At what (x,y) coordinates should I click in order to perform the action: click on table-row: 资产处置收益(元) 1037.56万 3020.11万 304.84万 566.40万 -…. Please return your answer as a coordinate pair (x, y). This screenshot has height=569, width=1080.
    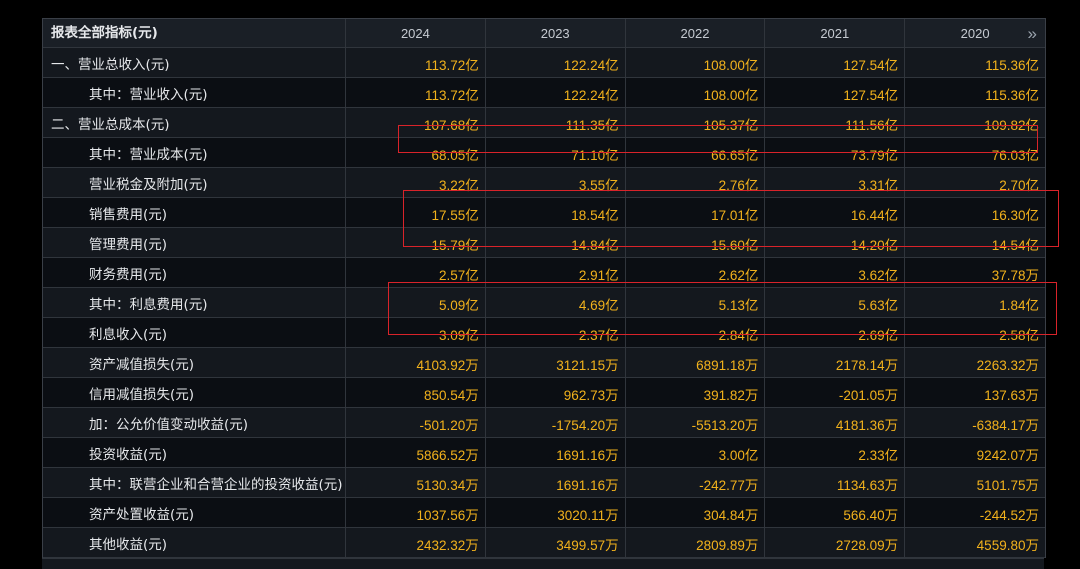
    Looking at the image, I should click on (544, 513).